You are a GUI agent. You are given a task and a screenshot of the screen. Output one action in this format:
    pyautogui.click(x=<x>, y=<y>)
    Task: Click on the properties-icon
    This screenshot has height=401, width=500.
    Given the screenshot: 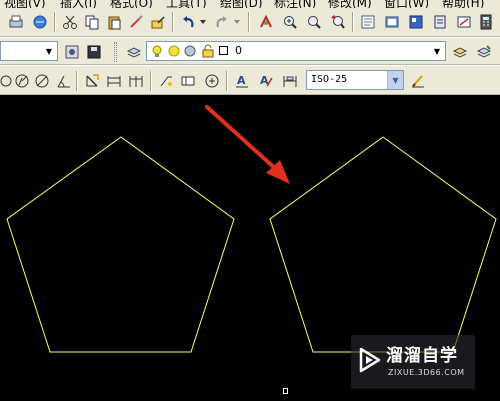 What is the action you would take?
    pyautogui.click(x=368, y=22)
    